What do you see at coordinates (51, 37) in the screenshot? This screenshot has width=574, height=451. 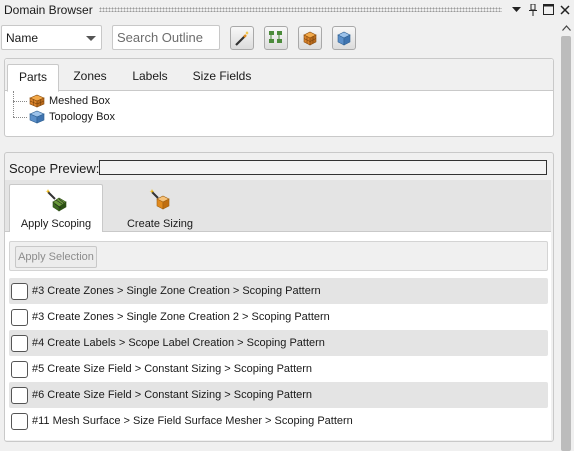 I see `sort-by-select: Name` at bounding box center [51, 37].